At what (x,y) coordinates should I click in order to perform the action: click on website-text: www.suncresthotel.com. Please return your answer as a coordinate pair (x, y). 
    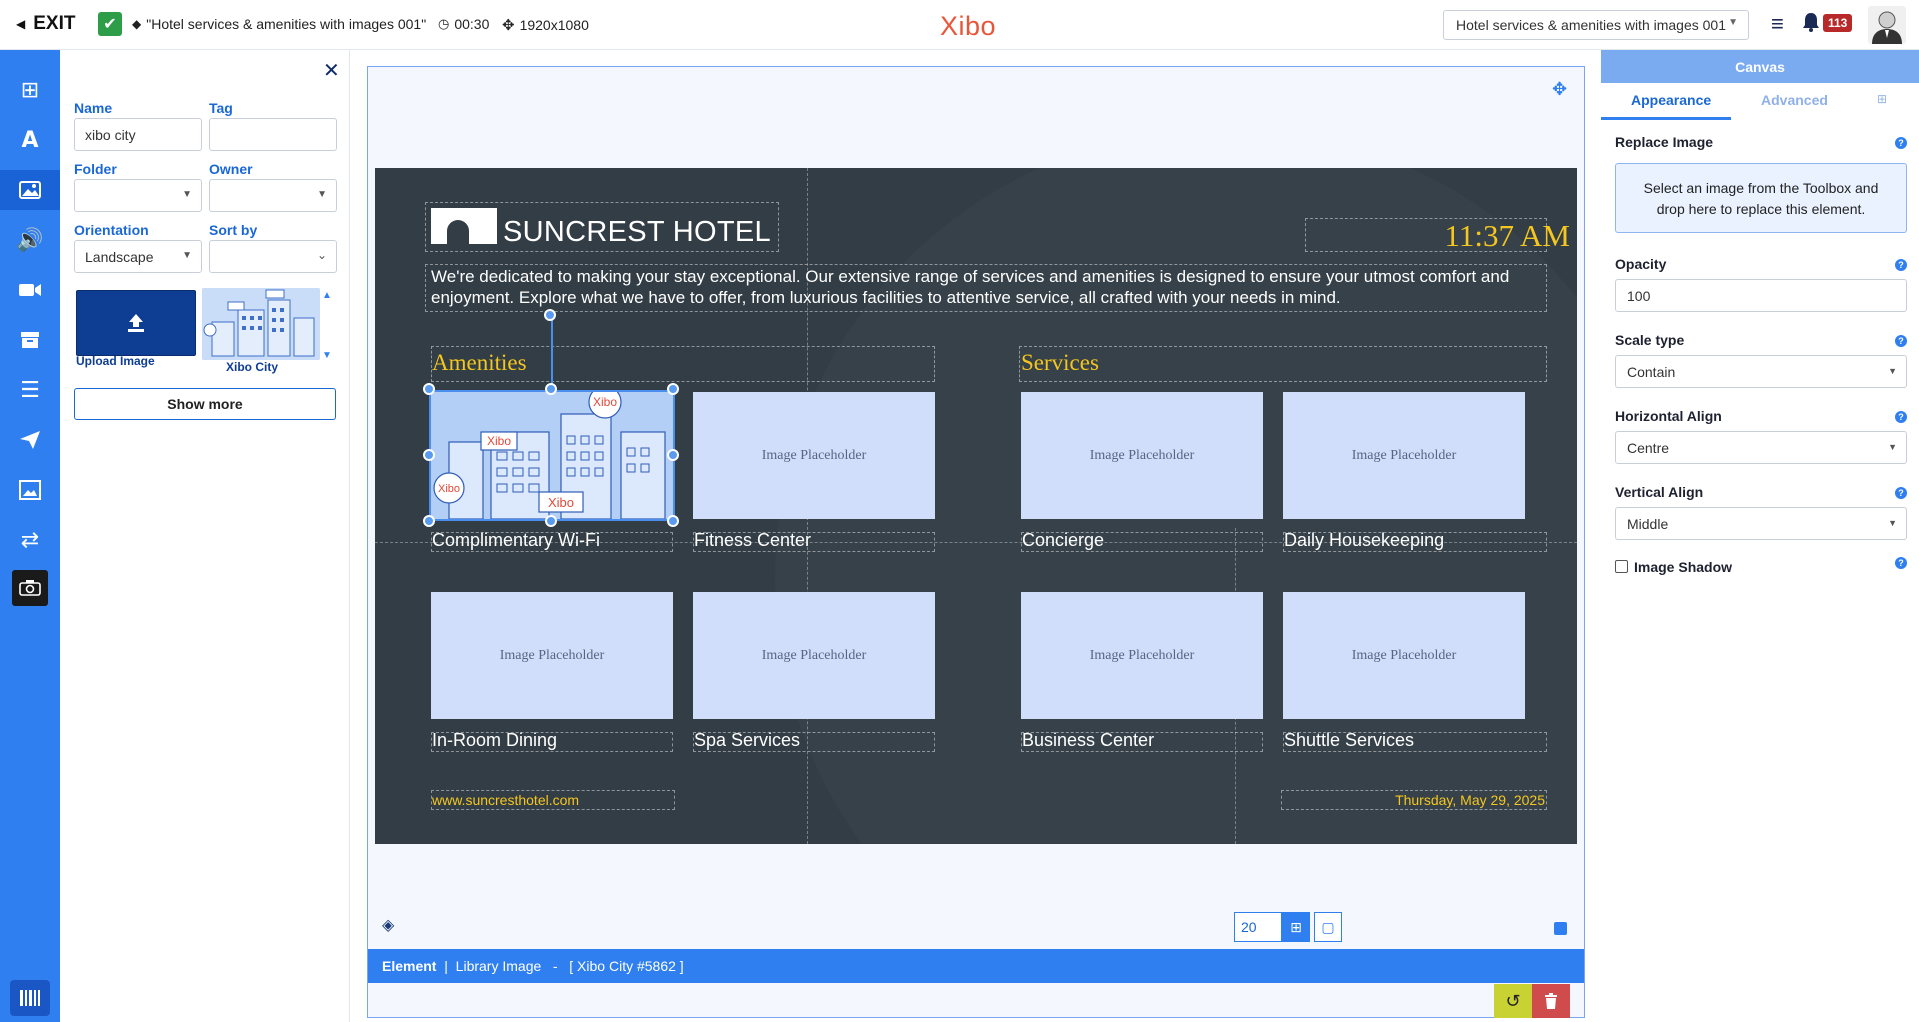
    Looking at the image, I should click on (505, 800).